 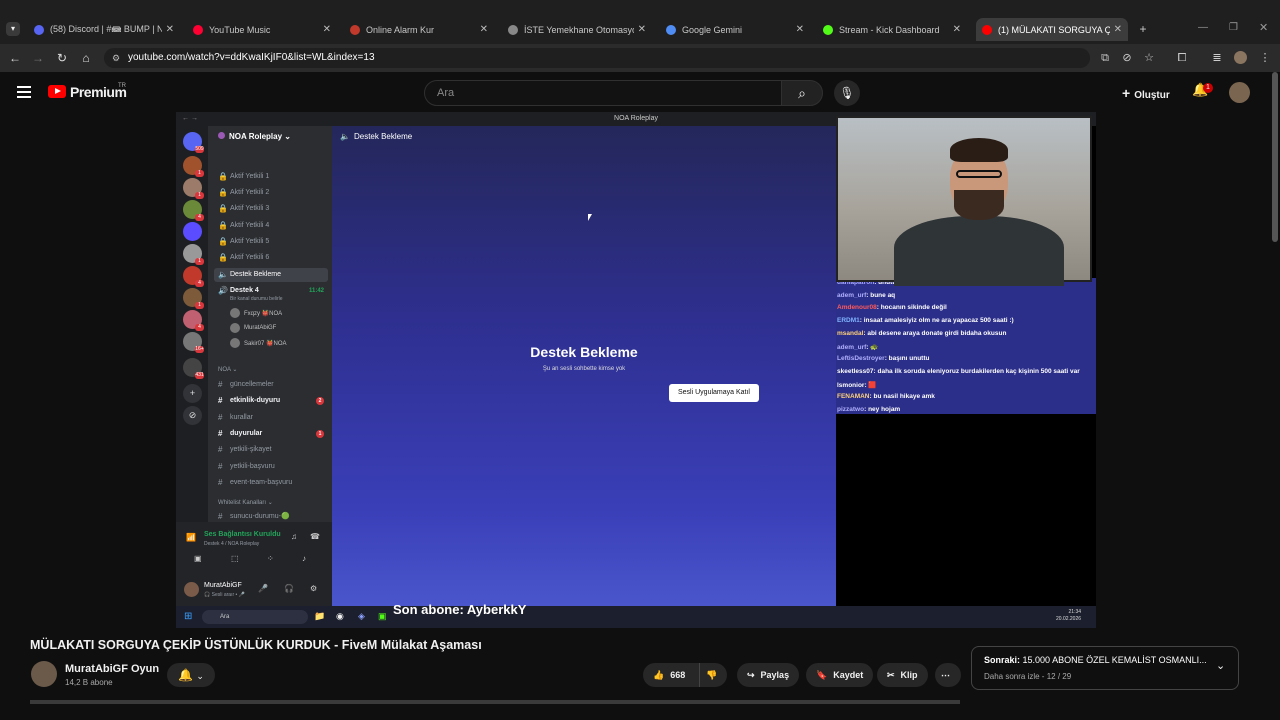 I want to click on voice-search-button: 🎙, so click(x=847, y=93).